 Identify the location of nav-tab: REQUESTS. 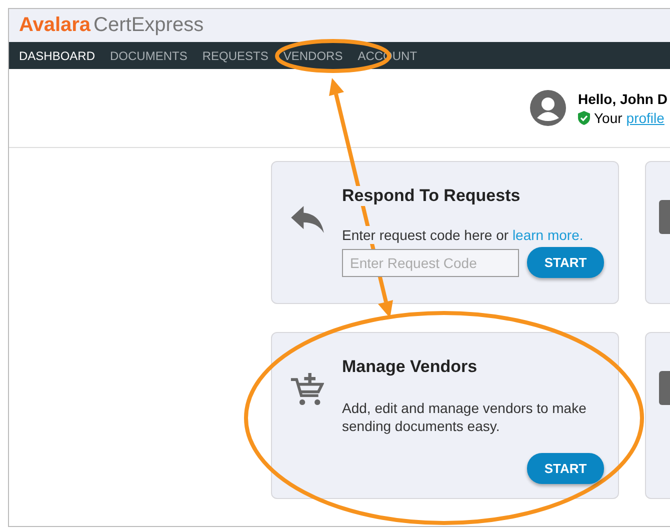
(235, 55).